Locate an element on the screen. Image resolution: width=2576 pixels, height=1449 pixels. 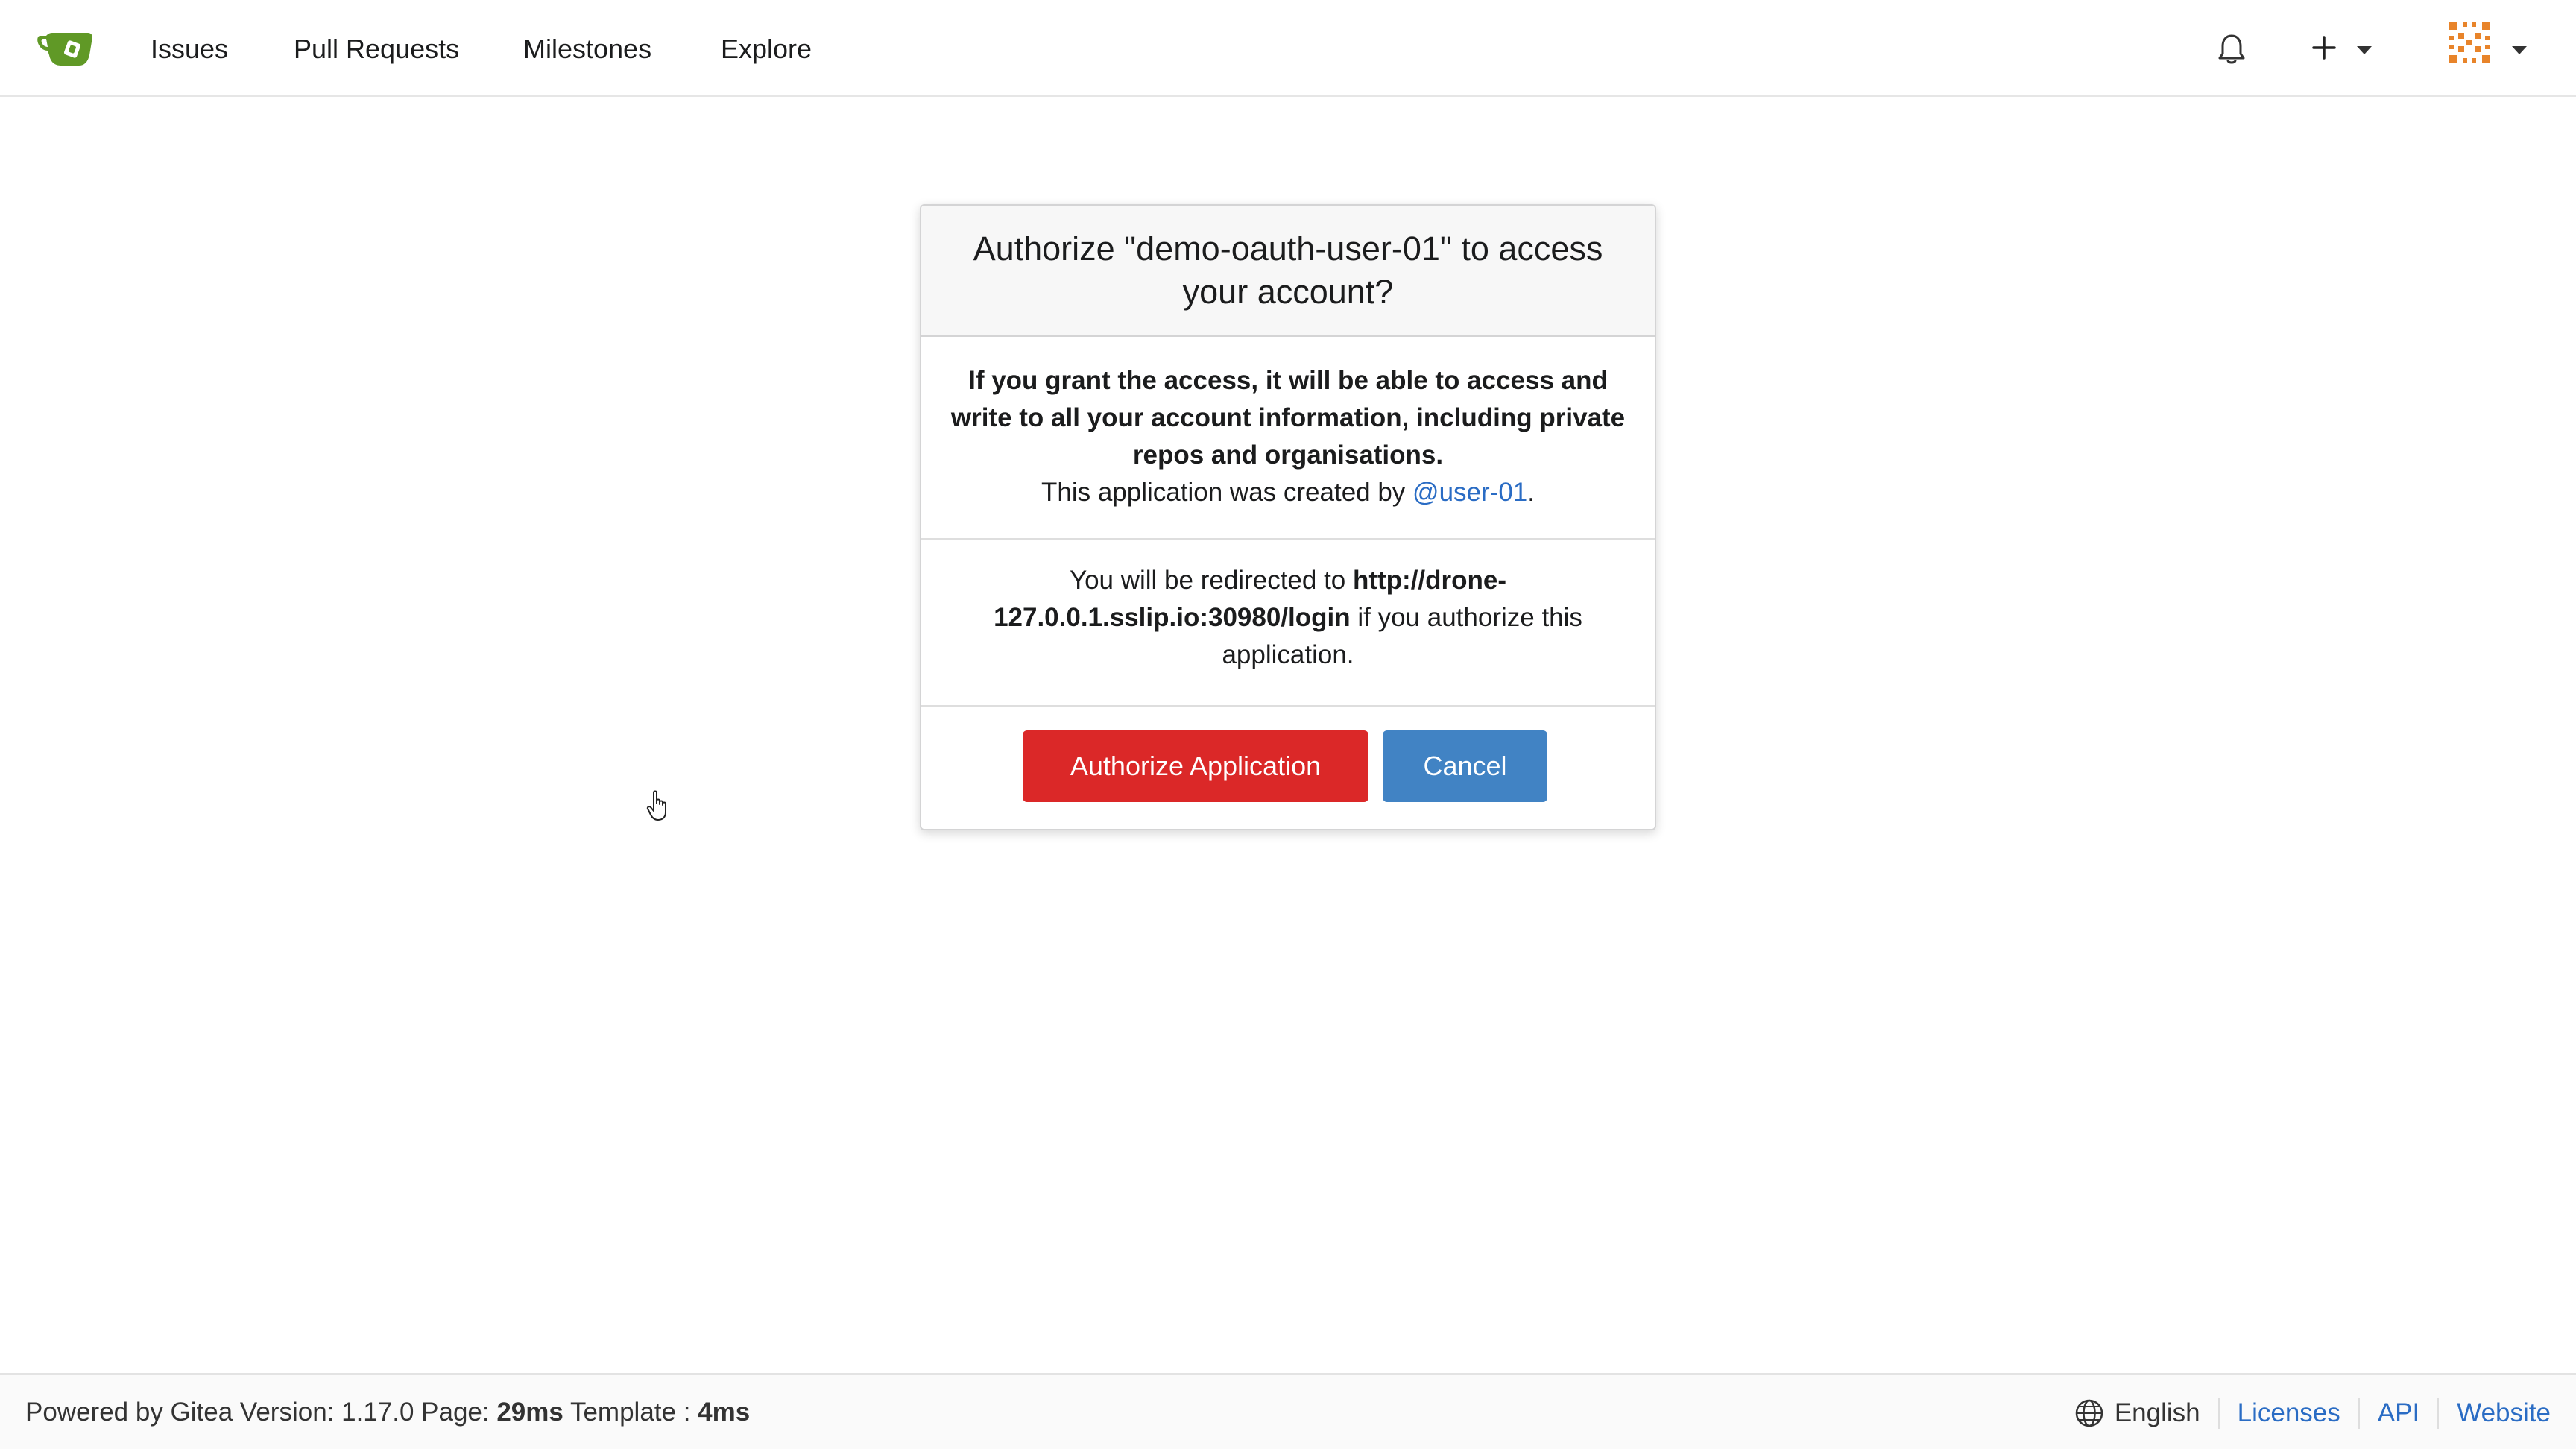
page-time: 29ms is located at coordinates (530, 1412).